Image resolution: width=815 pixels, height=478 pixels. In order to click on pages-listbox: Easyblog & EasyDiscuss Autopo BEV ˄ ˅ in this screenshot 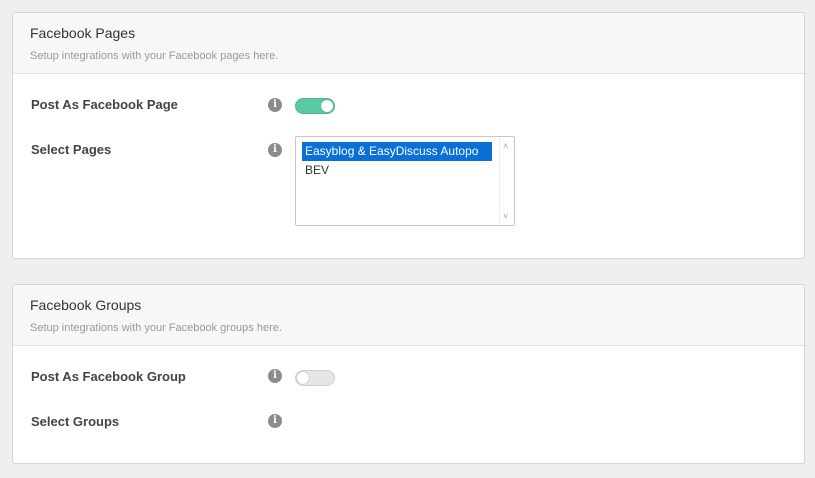, I will do `click(405, 181)`.